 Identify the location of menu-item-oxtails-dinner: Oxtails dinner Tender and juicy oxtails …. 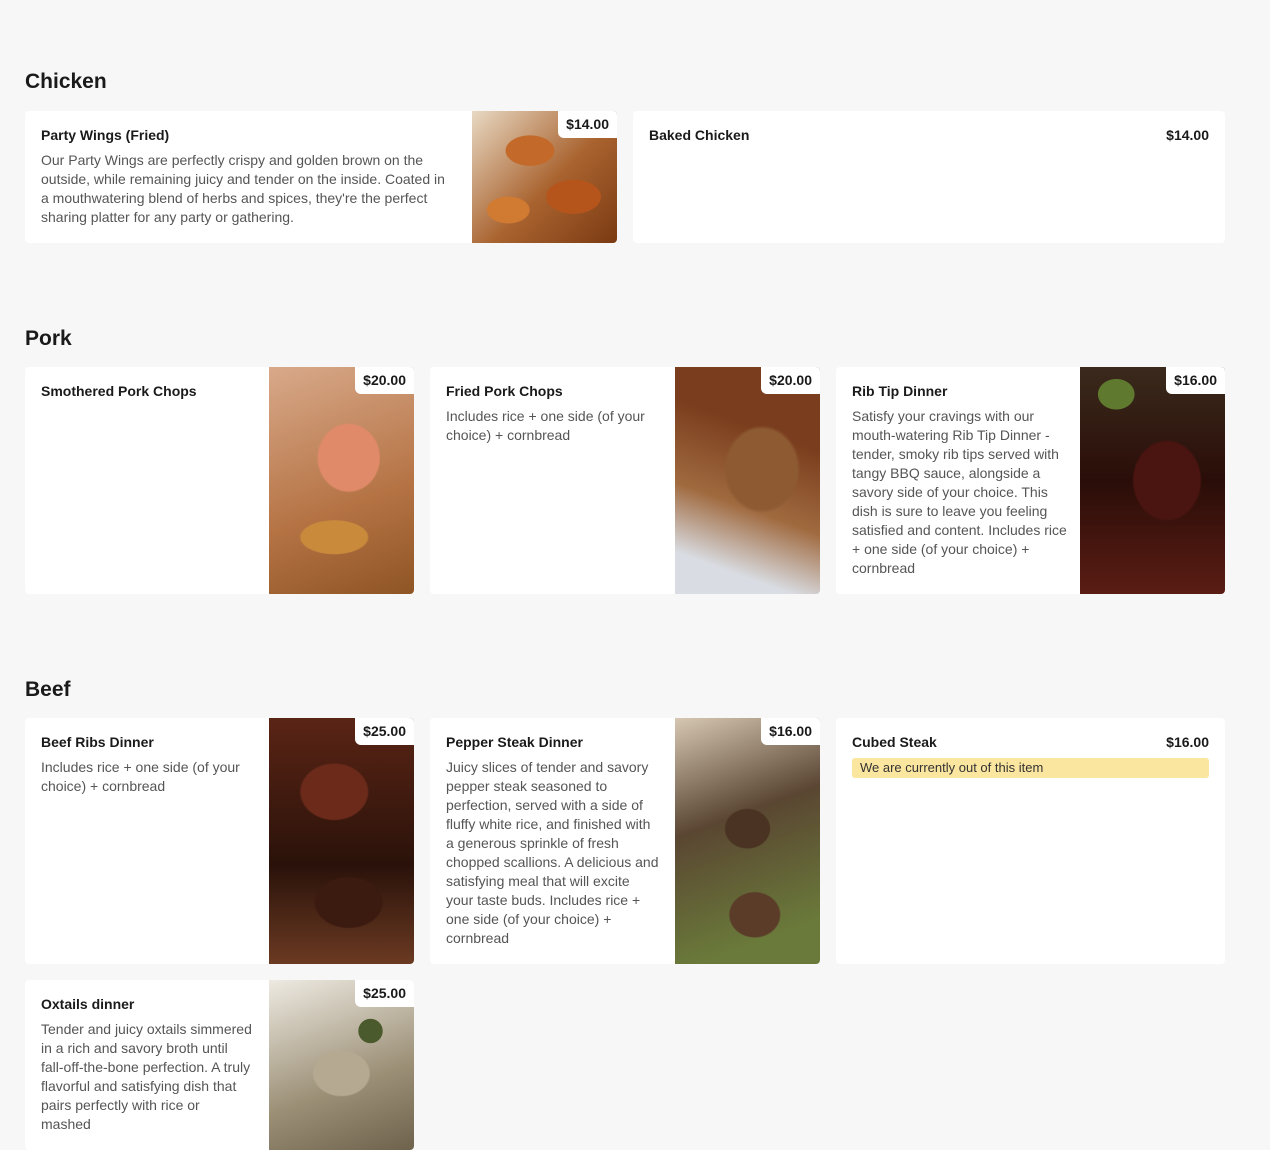
(219, 1065).